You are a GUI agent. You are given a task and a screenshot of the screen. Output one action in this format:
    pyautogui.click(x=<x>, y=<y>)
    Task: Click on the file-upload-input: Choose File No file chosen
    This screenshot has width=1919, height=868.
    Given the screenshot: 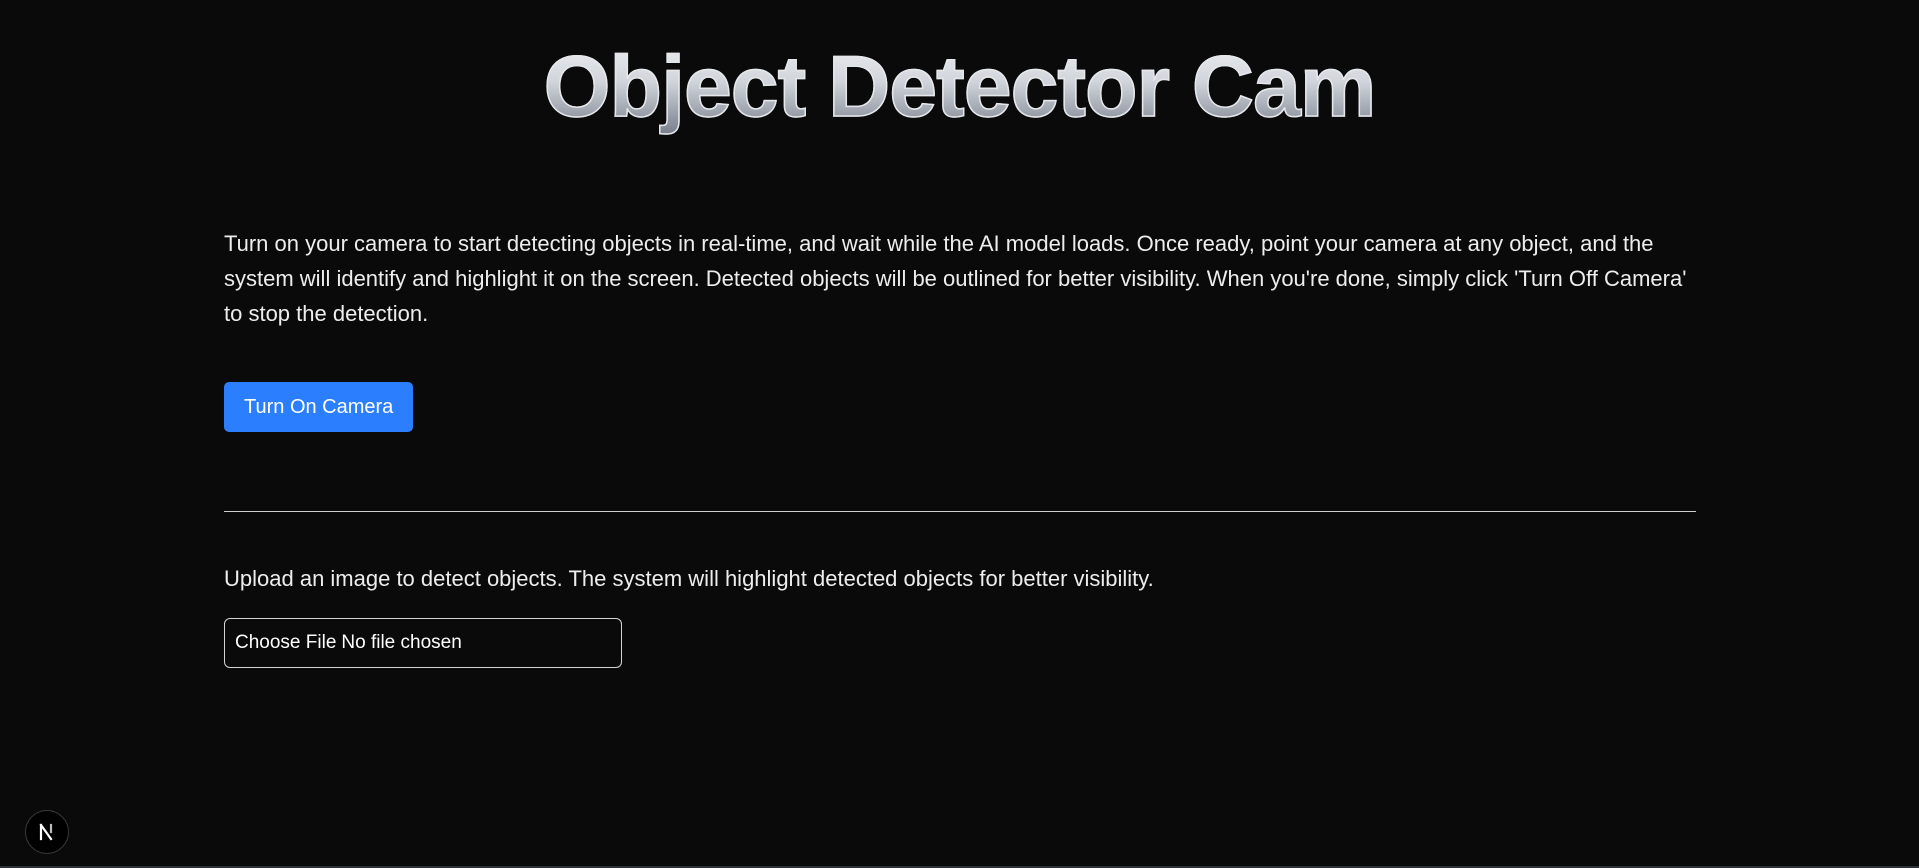 What is the action you would take?
    pyautogui.click(x=423, y=643)
    